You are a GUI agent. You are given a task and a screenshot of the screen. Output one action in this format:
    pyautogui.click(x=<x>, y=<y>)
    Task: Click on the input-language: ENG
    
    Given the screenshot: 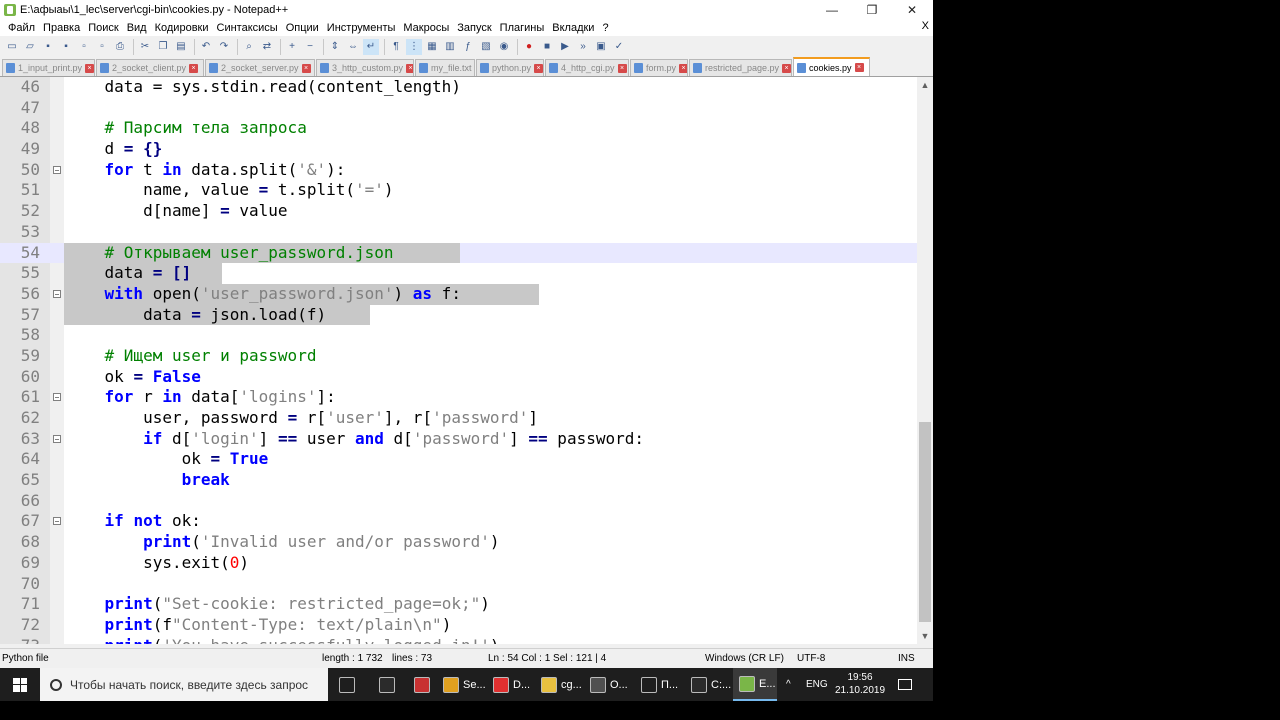 What is the action you would take?
    pyautogui.click(x=817, y=684)
    